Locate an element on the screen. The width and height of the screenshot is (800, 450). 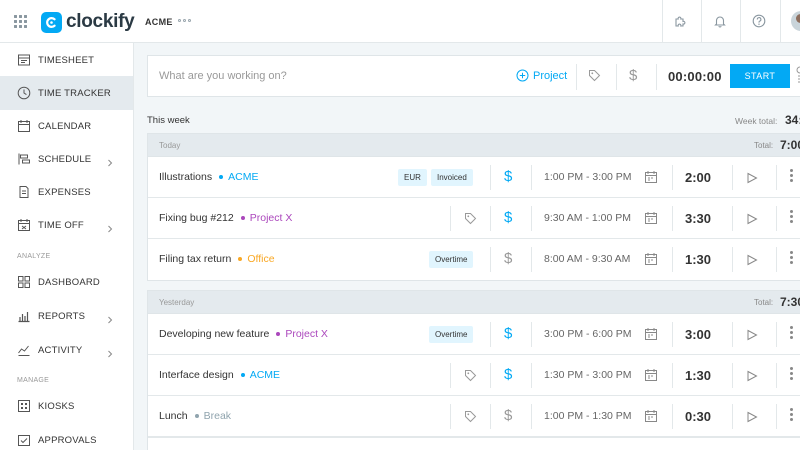
user-avatar is located at coordinates (795, 21).